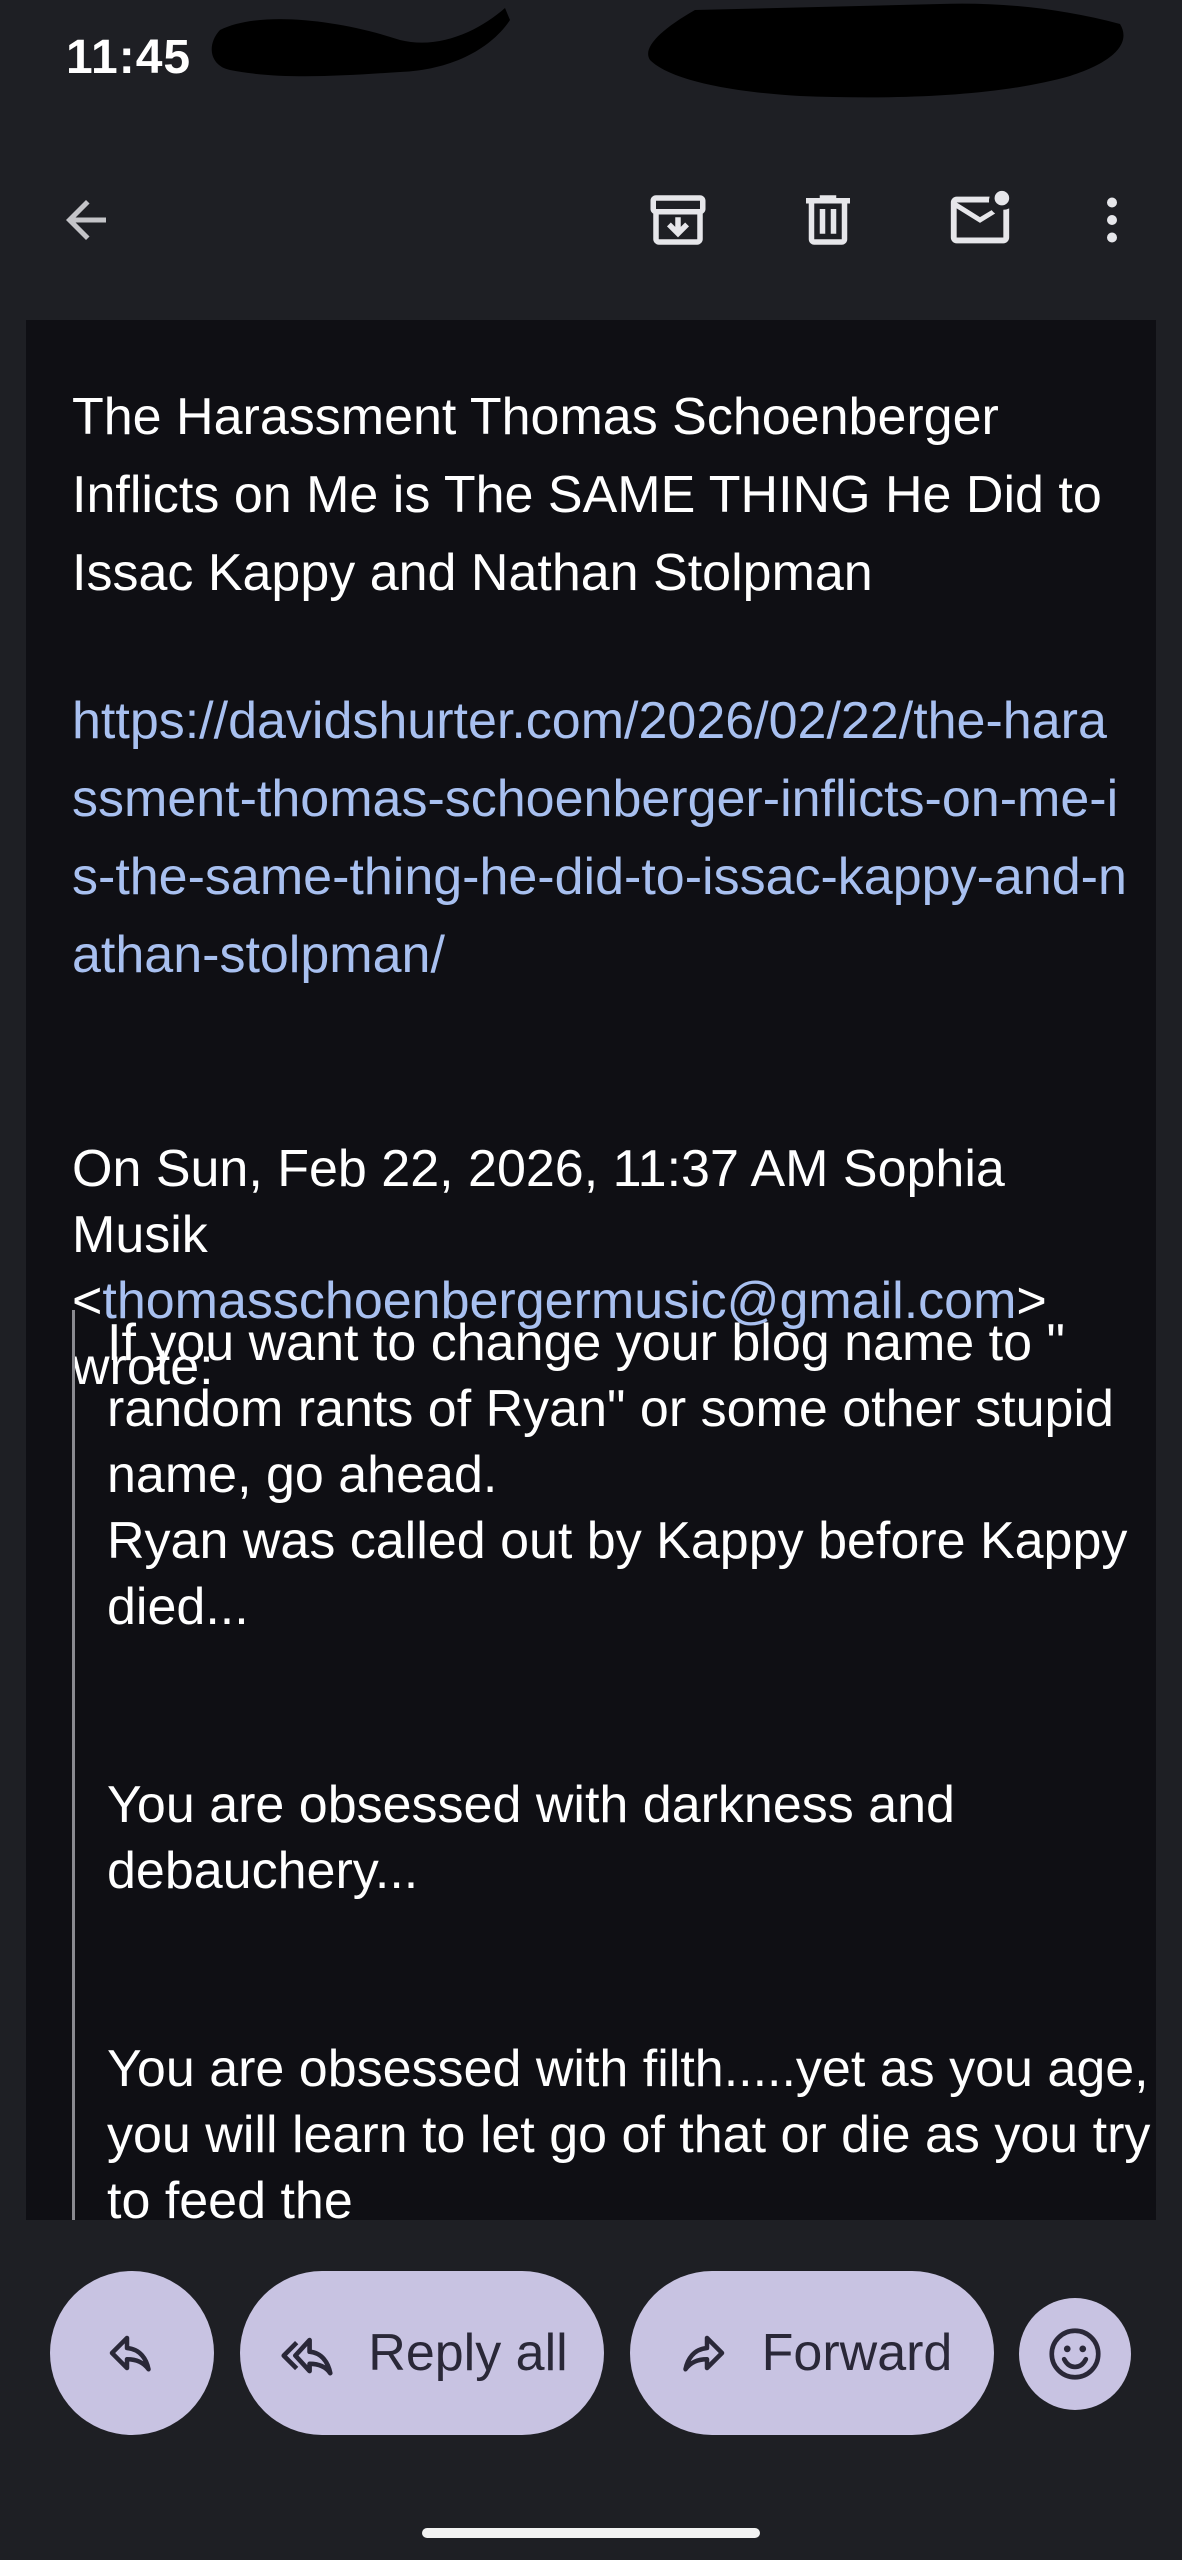 The width and height of the screenshot is (1182, 2560). What do you see at coordinates (857, 2353) in the screenshot?
I see `forward-label: Forward` at bounding box center [857, 2353].